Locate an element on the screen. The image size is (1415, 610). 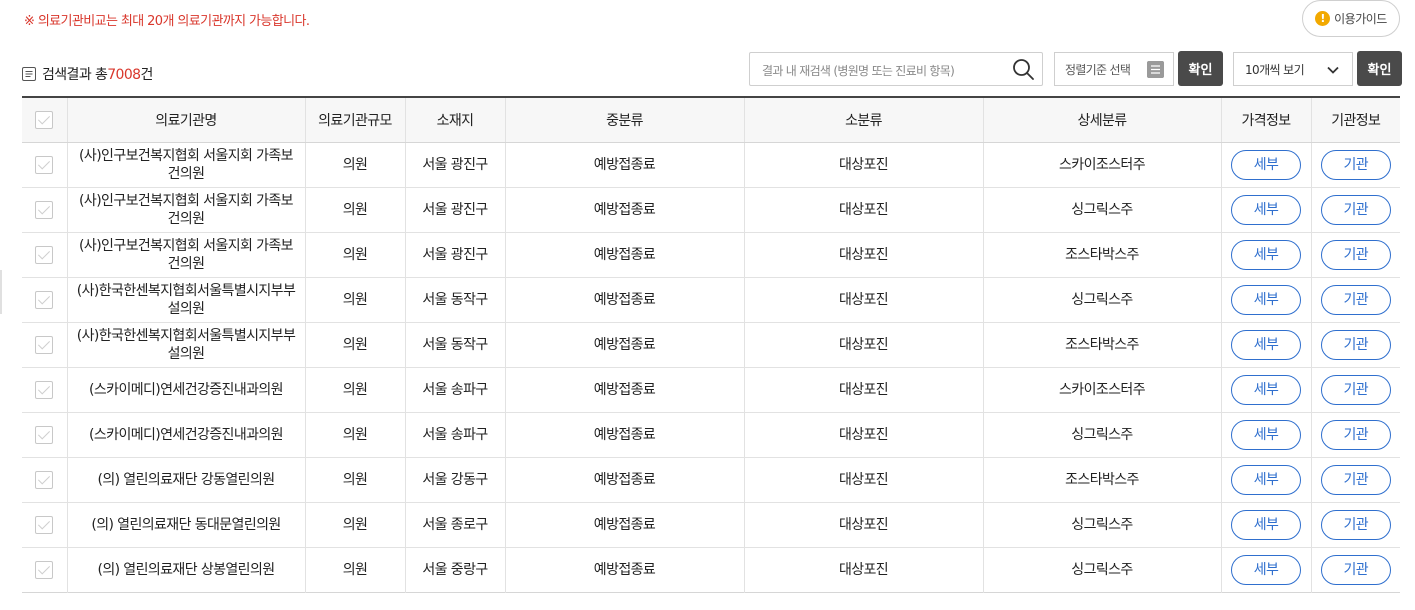
sort-criteria-select: 정렬기준 선택 is located at coordinates (1114, 69).